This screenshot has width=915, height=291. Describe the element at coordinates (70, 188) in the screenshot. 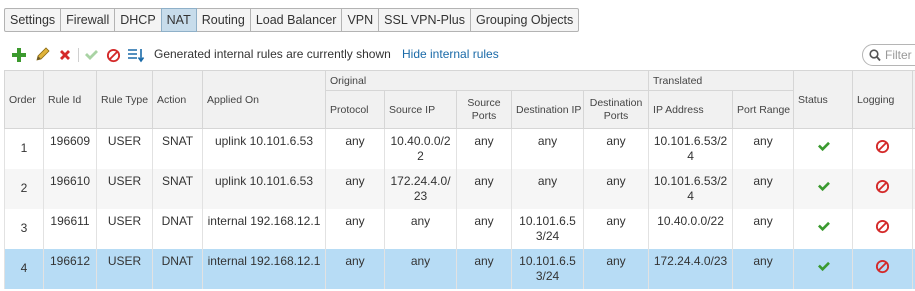

I see `cell-rule-id: 196610` at that location.